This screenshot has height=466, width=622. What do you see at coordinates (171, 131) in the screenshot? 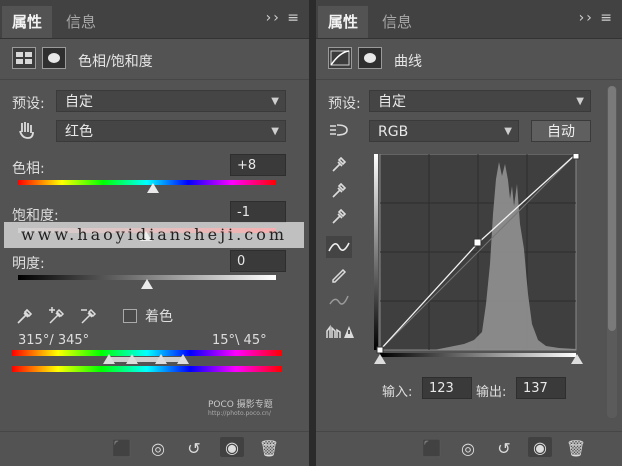
I see `channel-dropdown: 红色 ▼` at bounding box center [171, 131].